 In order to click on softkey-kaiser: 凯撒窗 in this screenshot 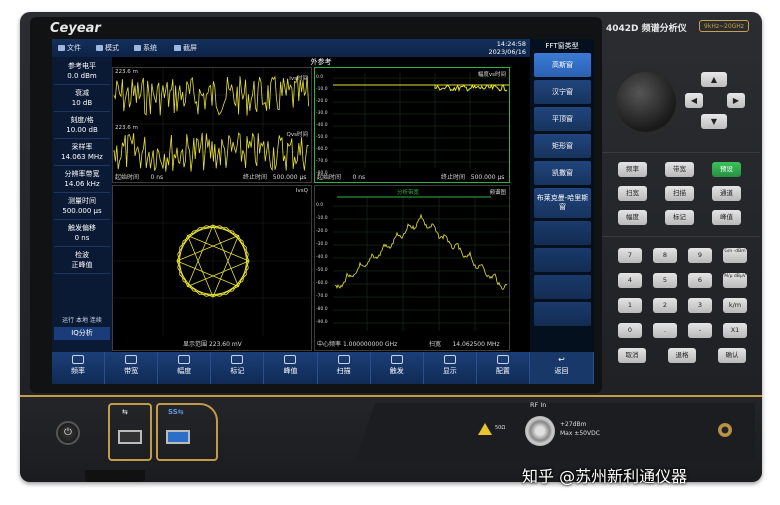, I will do `click(562, 173)`.